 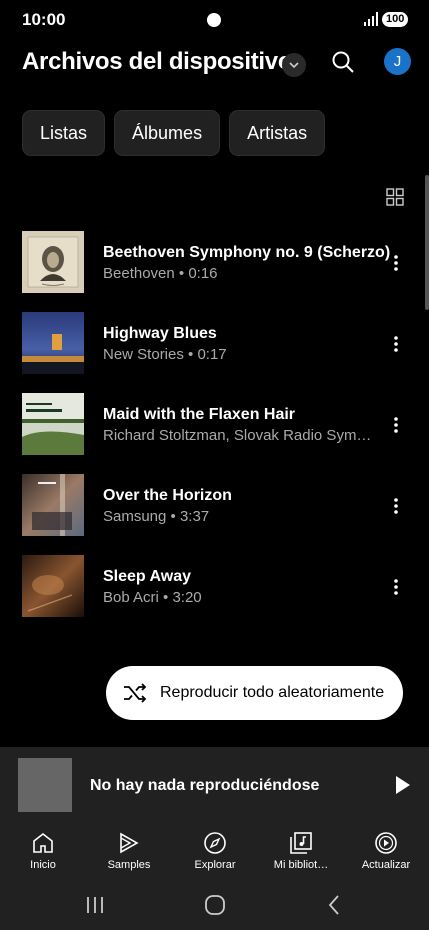 What do you see at coordinates (167, 133) in the screenshot?
I see `chip-albumes: Álbumes` at bounding box center [167, 133].